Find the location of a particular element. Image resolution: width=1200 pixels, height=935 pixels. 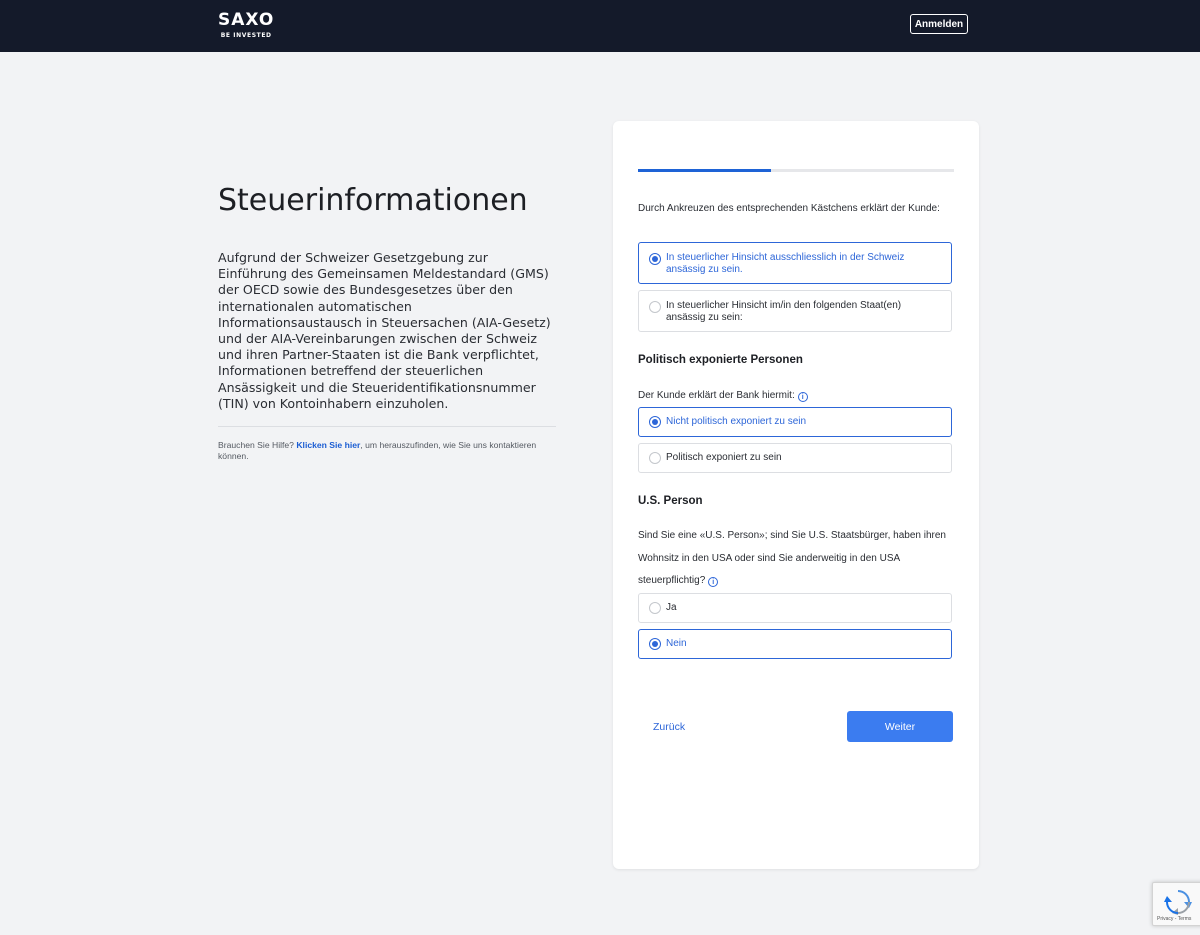

radio-option-us-no: Nein is located at coordinates (795, 644).